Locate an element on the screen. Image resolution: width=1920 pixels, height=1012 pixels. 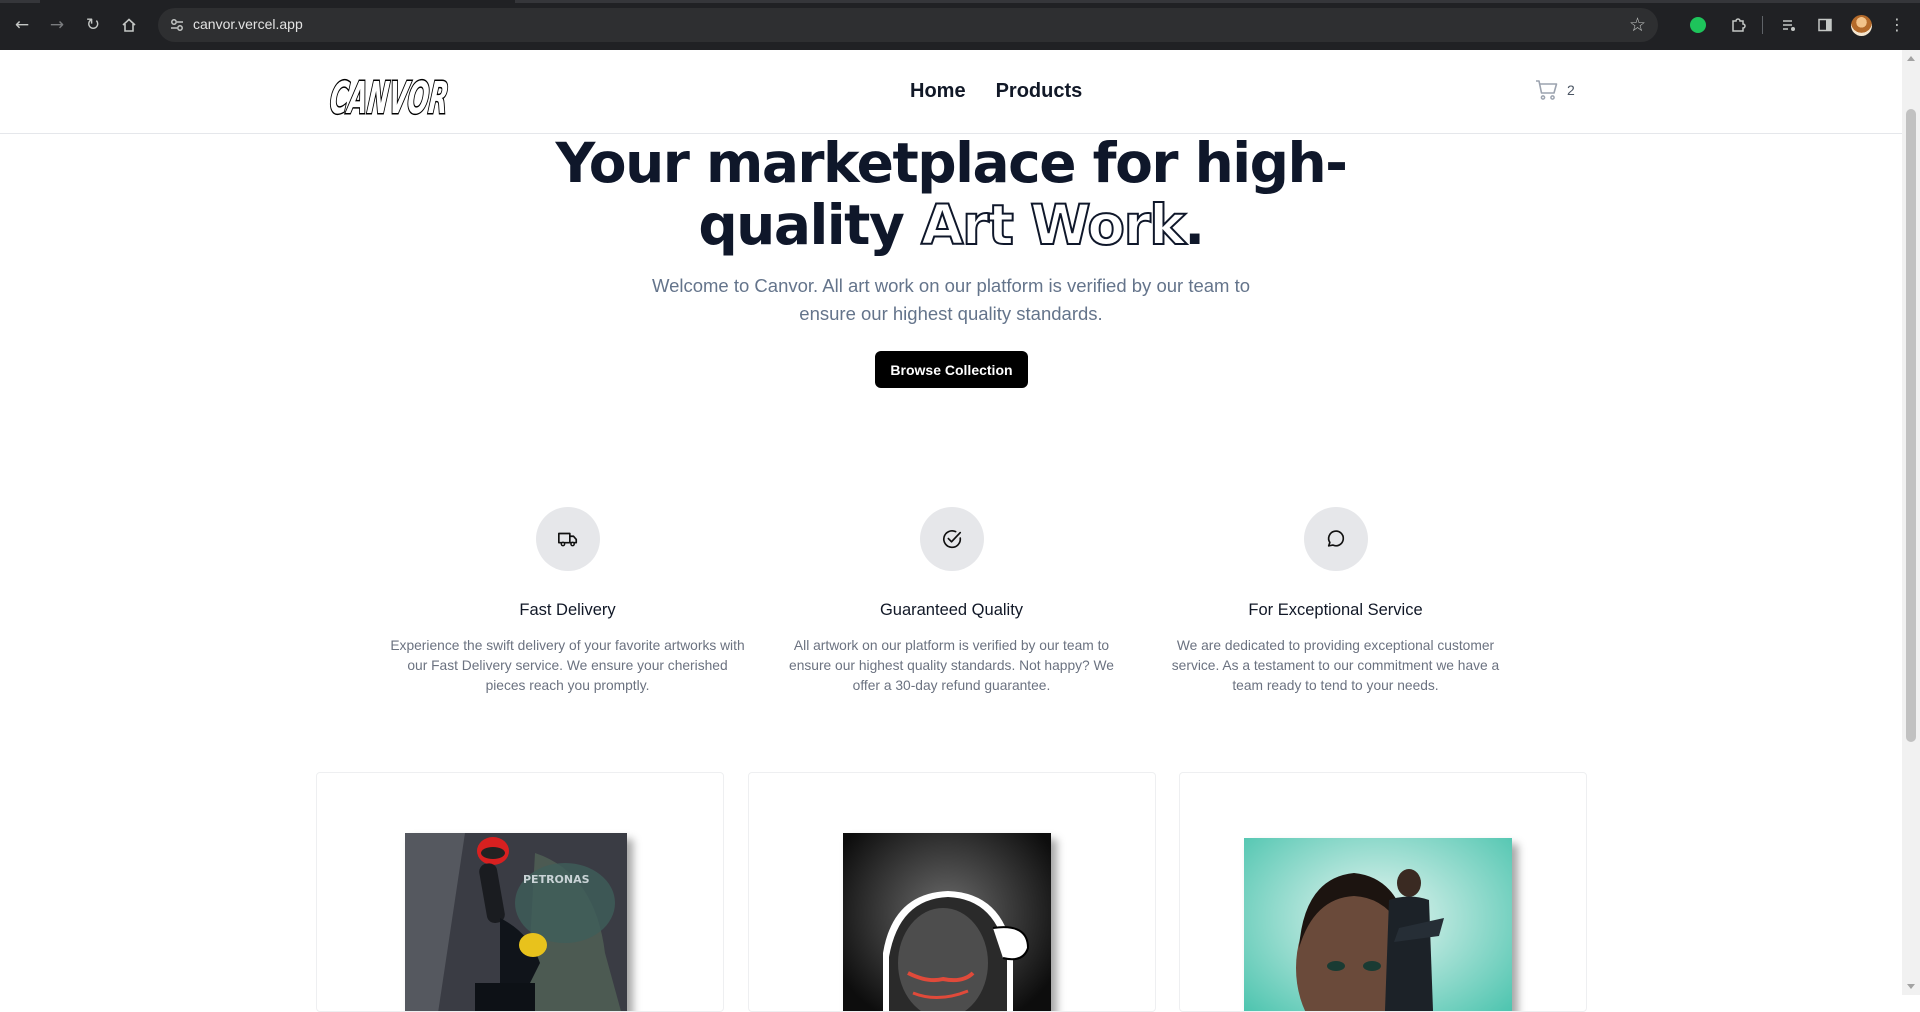
scroll-down-arrow-icon is located at coordinates (1911, 986).